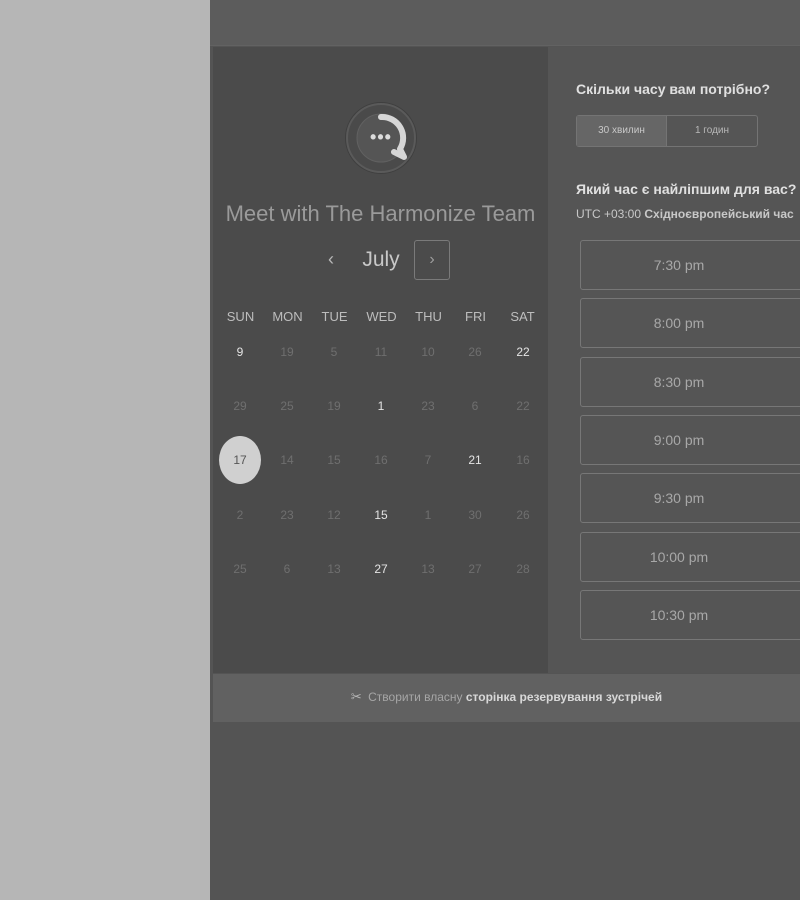 This screenshot has height=900, width=800. What do you see at coordinates (690, 614) in the screenshot?
I see `time-slot-button: 10:30 pm` at bounding box center [690, 614].